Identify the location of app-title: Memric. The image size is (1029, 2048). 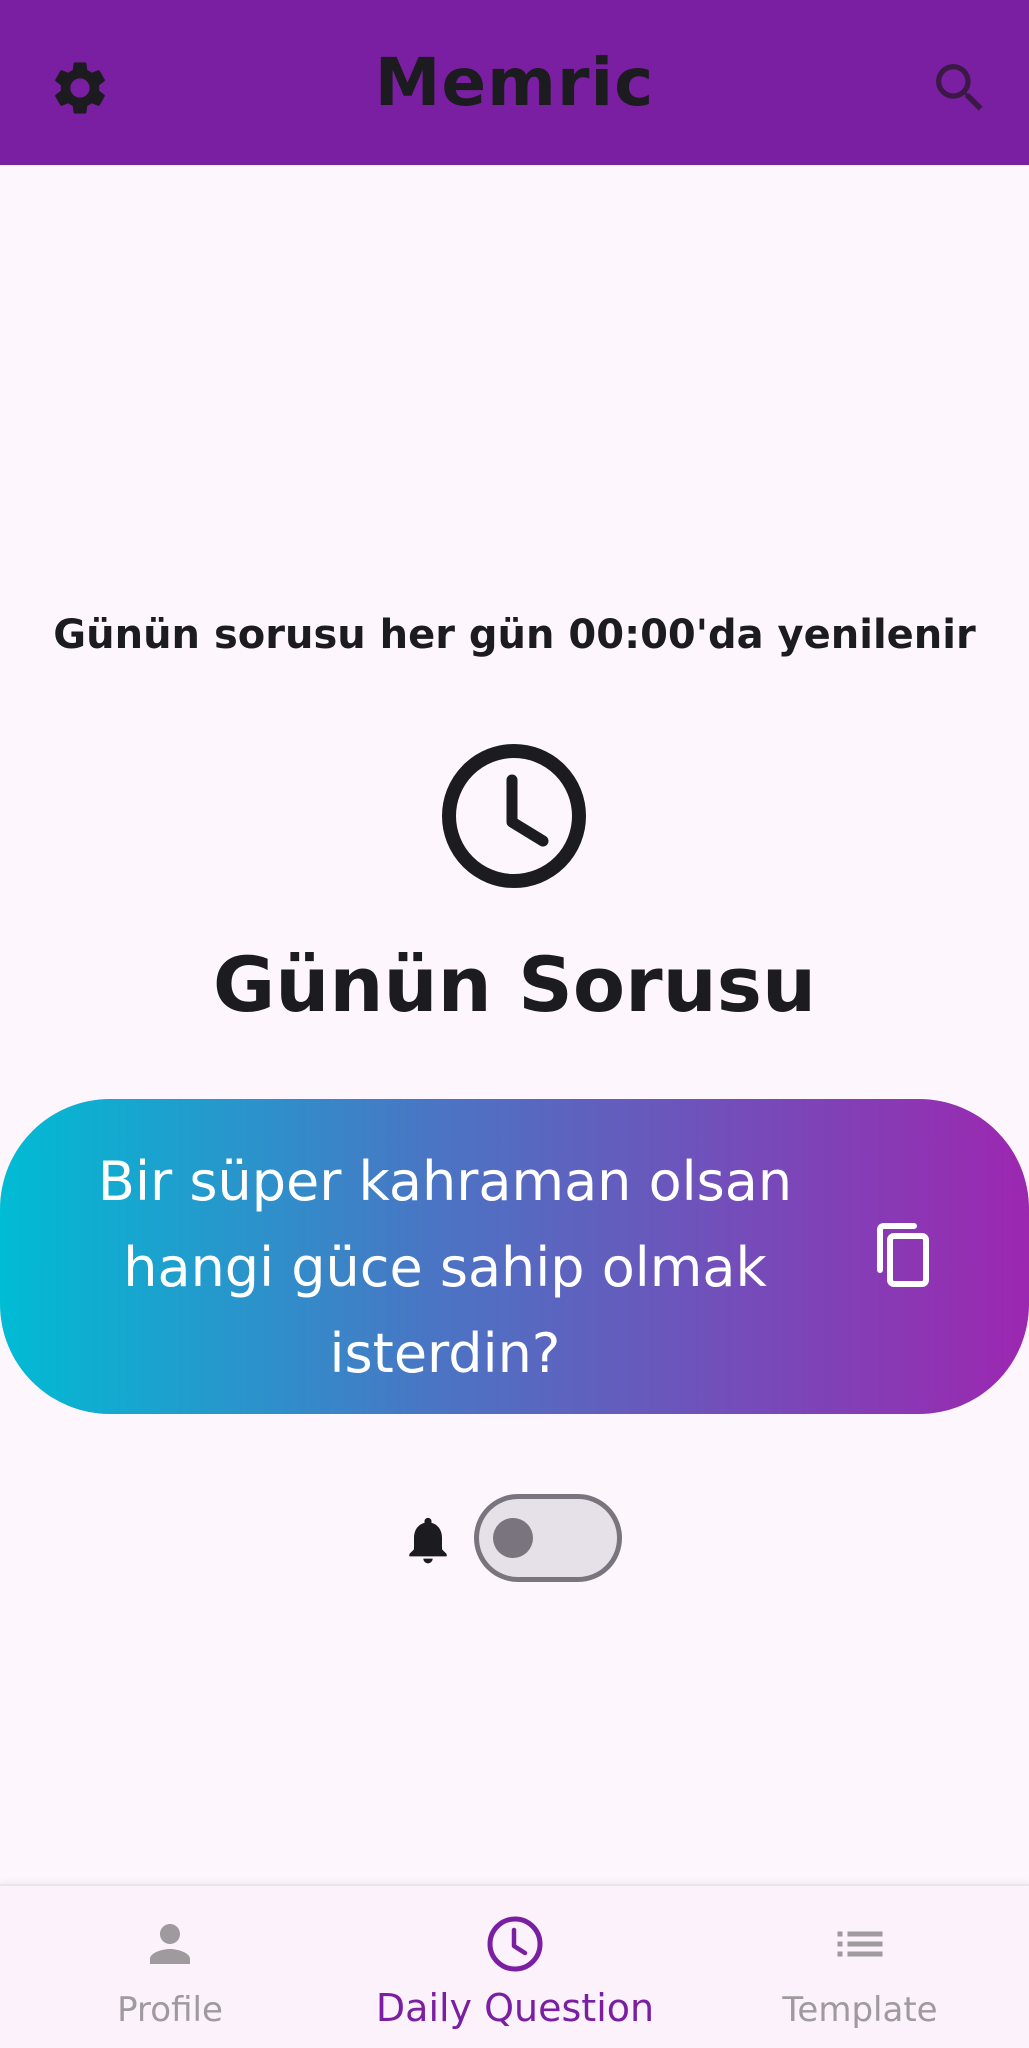
(514, 82).